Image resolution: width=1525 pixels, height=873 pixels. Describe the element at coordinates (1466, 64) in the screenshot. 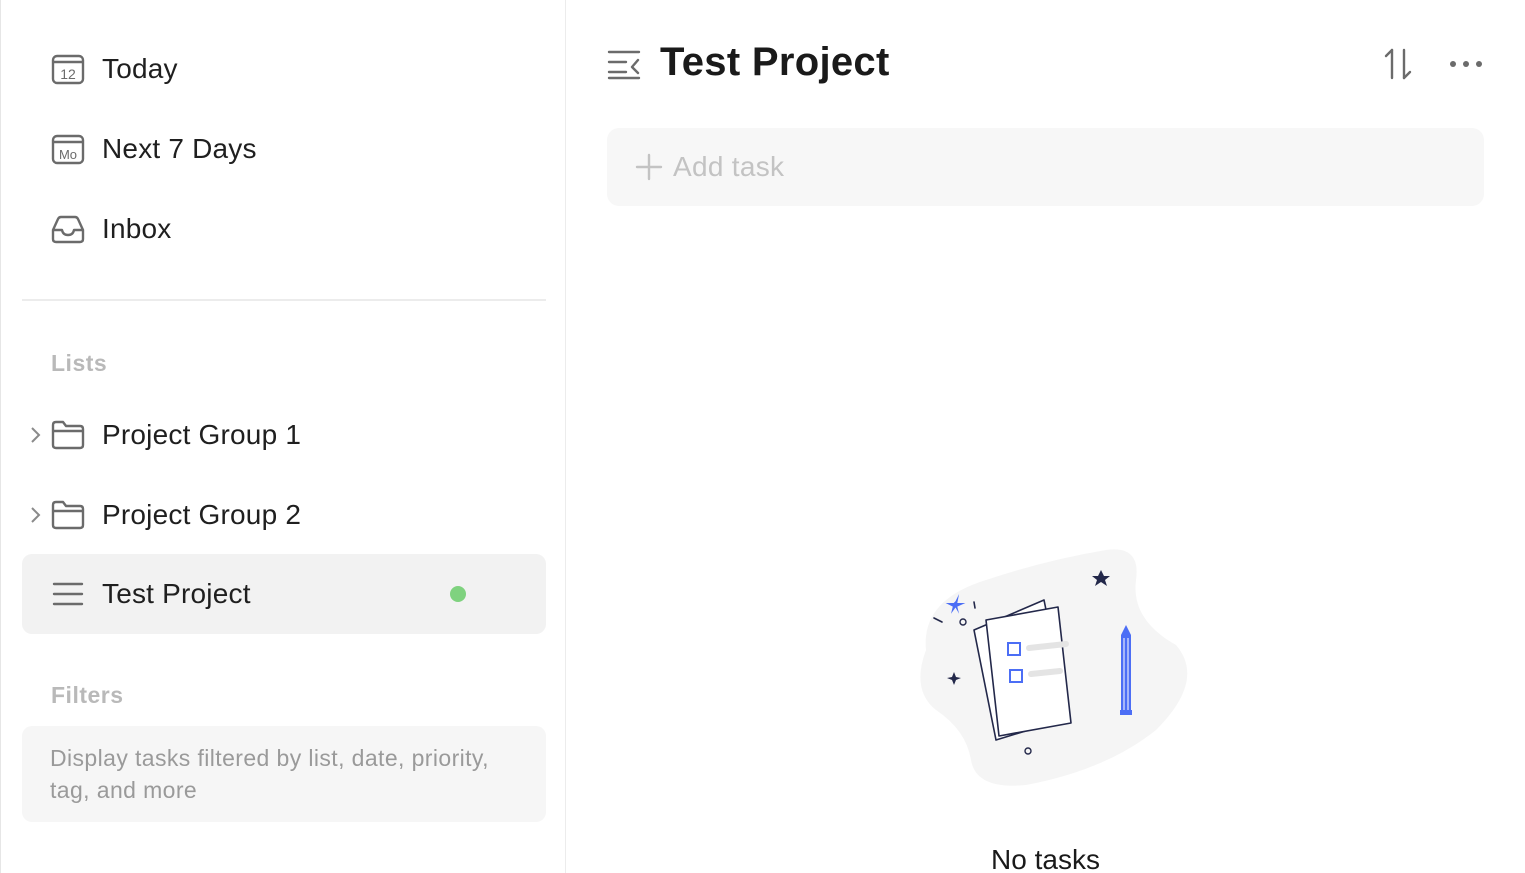

I see `more-options-icon` at that location.